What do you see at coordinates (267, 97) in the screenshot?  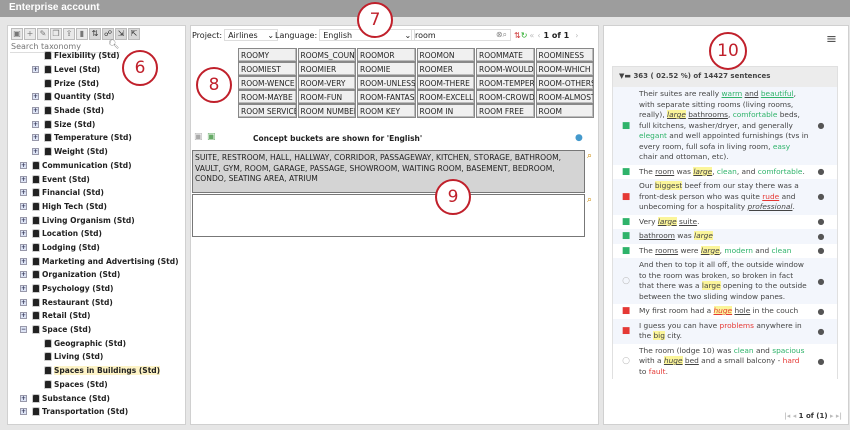 I see `word-button: ROOM-MAYBE` at bounding box center [267, 97].